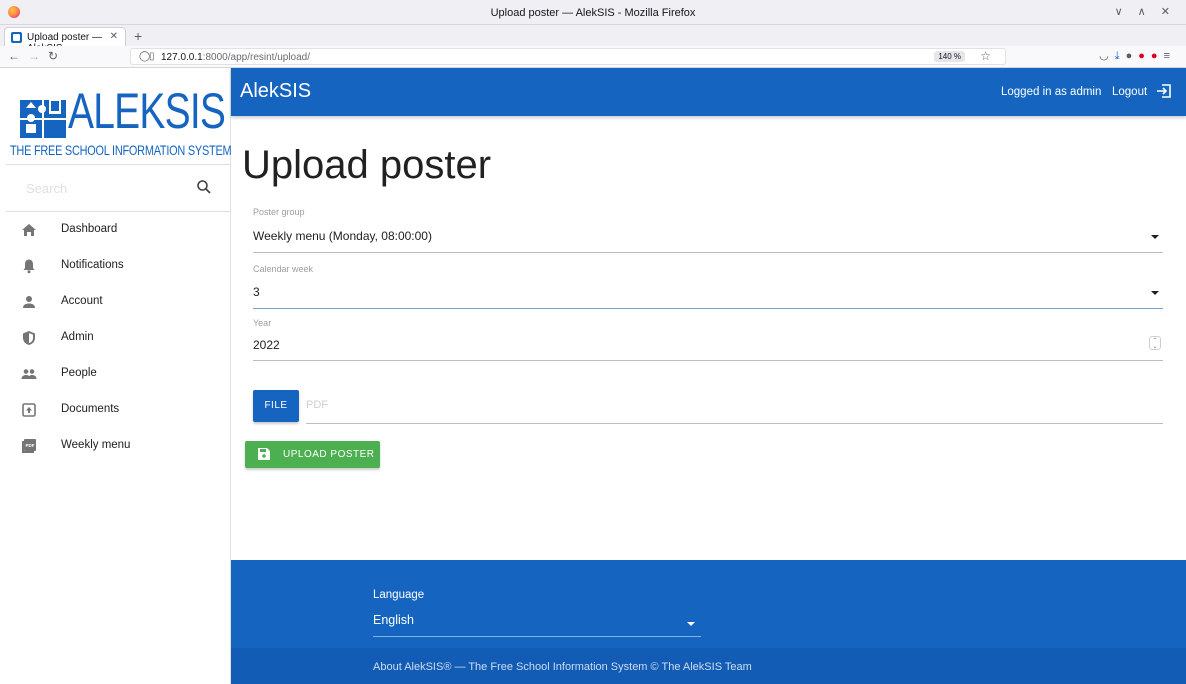  I want to click on sidebar-item-people: People, so click(118, 374).